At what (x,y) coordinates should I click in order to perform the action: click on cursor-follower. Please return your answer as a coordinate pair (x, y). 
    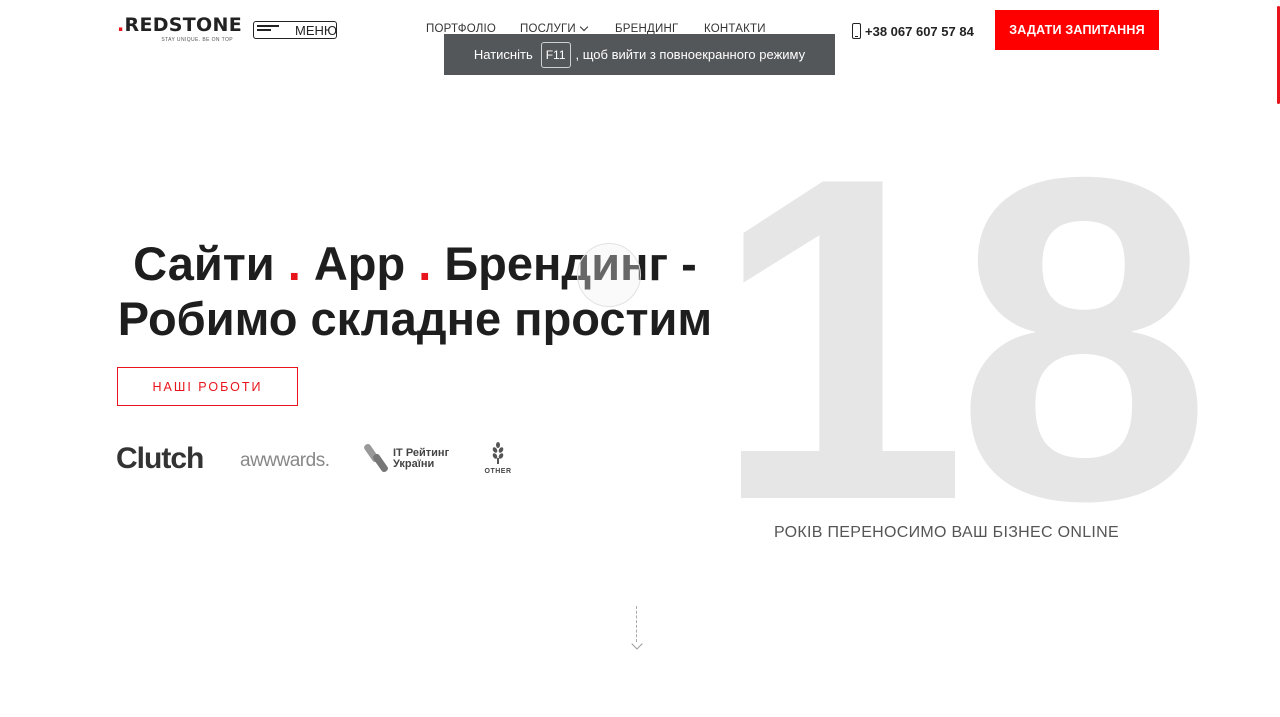
    Looking at the image, I should click on (609, 275).